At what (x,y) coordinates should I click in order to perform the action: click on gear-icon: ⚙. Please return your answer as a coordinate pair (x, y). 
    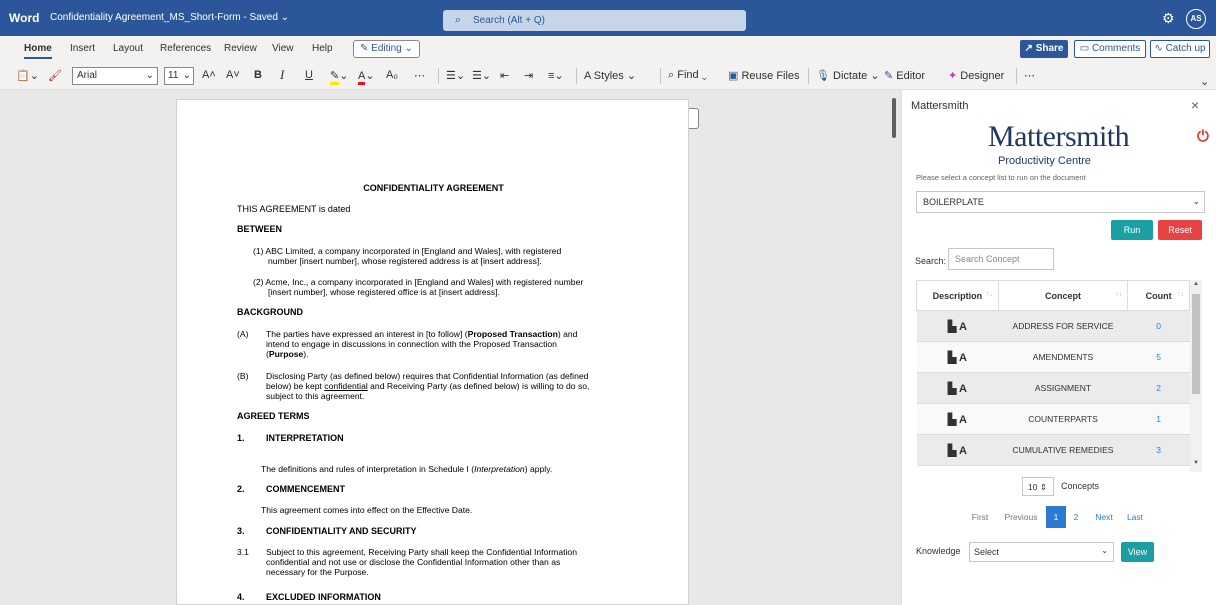
    Looking at the image, I should click on (1168, 18).